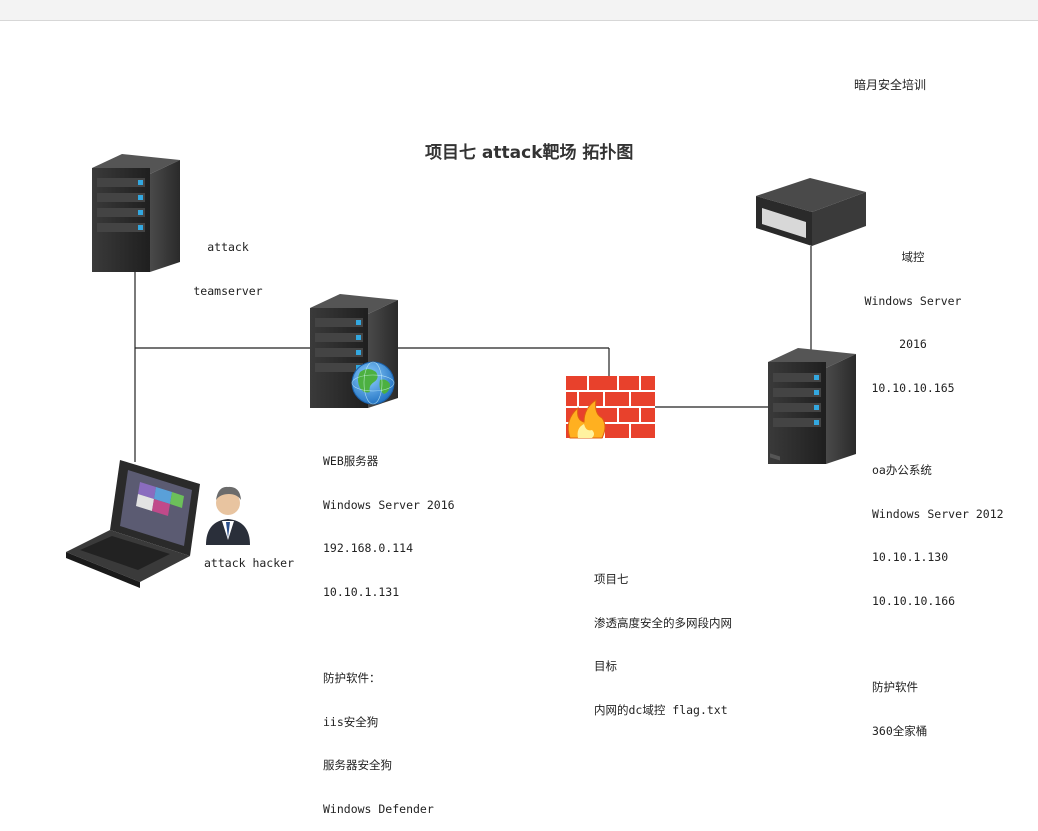 The width and height of the screenshot is (1038, 831). I want to click on laptop-icon, so click(133, 524).